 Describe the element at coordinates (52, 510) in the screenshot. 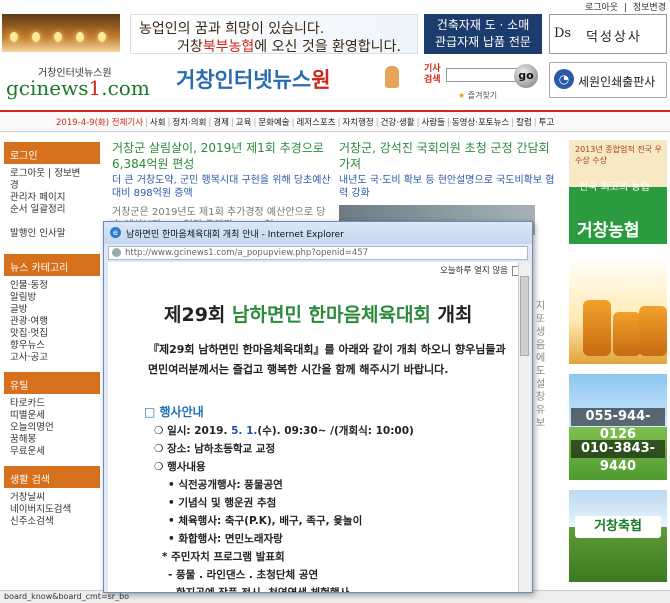

I see `sidebar-life-link: 네이버지도검색` at that location.